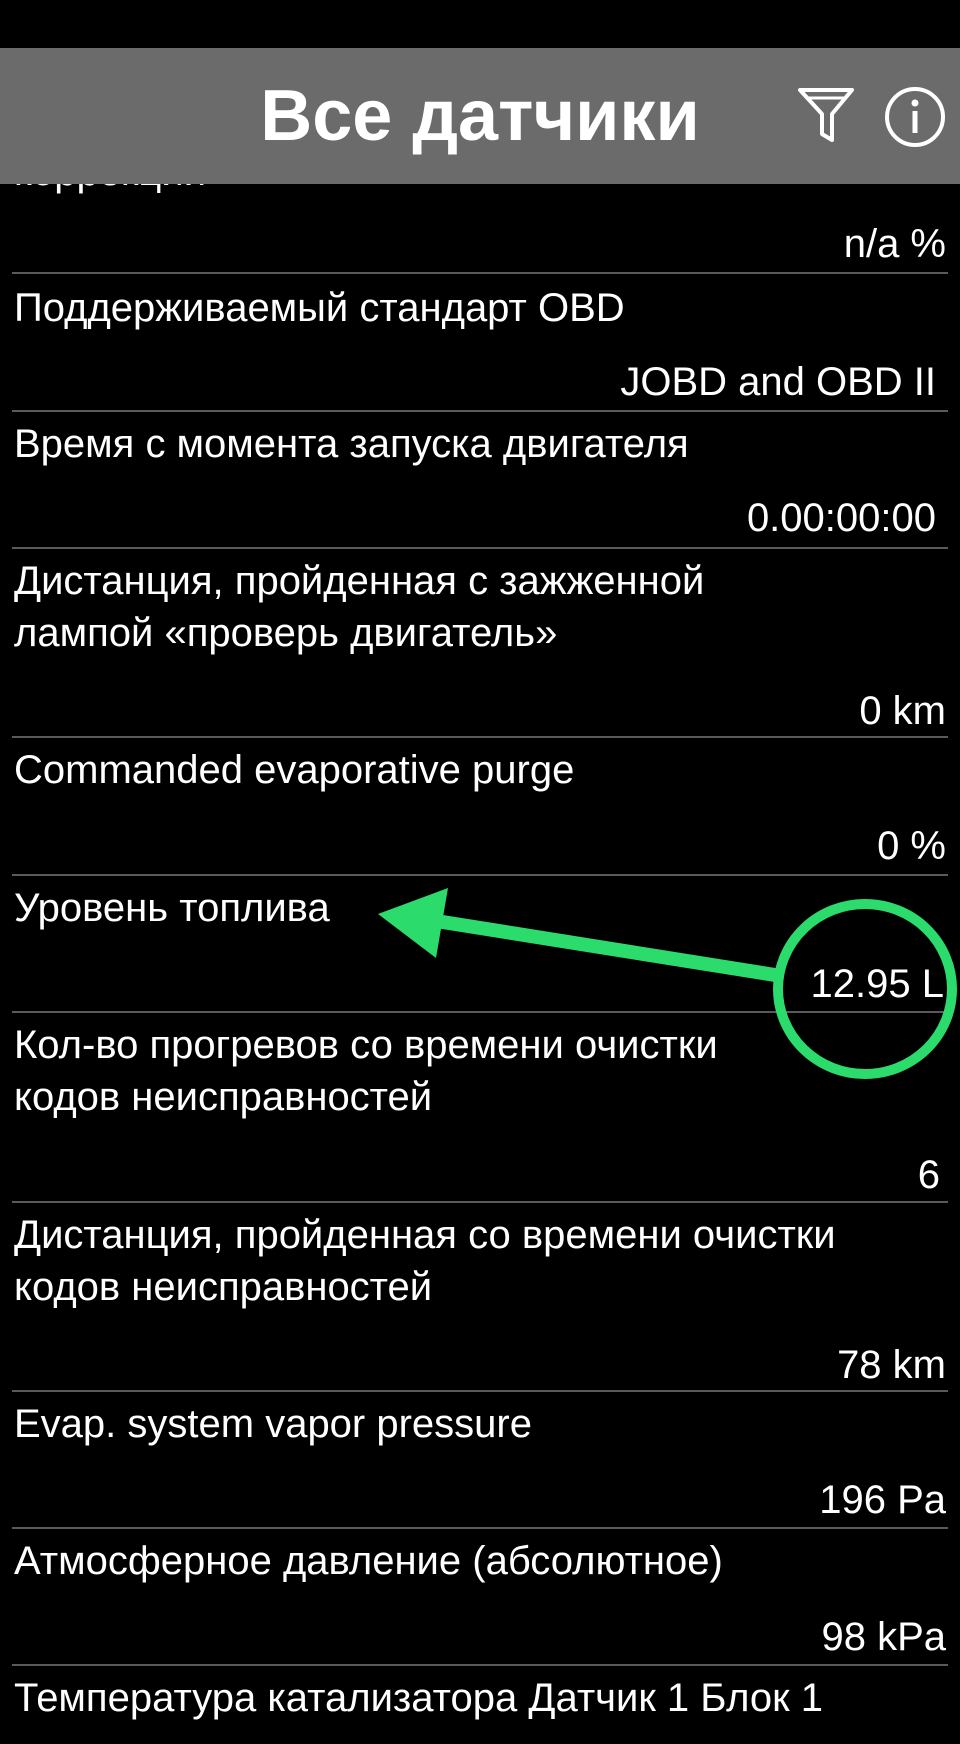  Describe the element at coordinates (891, 1365) in the screenshot. I see `sensor-value: 78 km` at that location.